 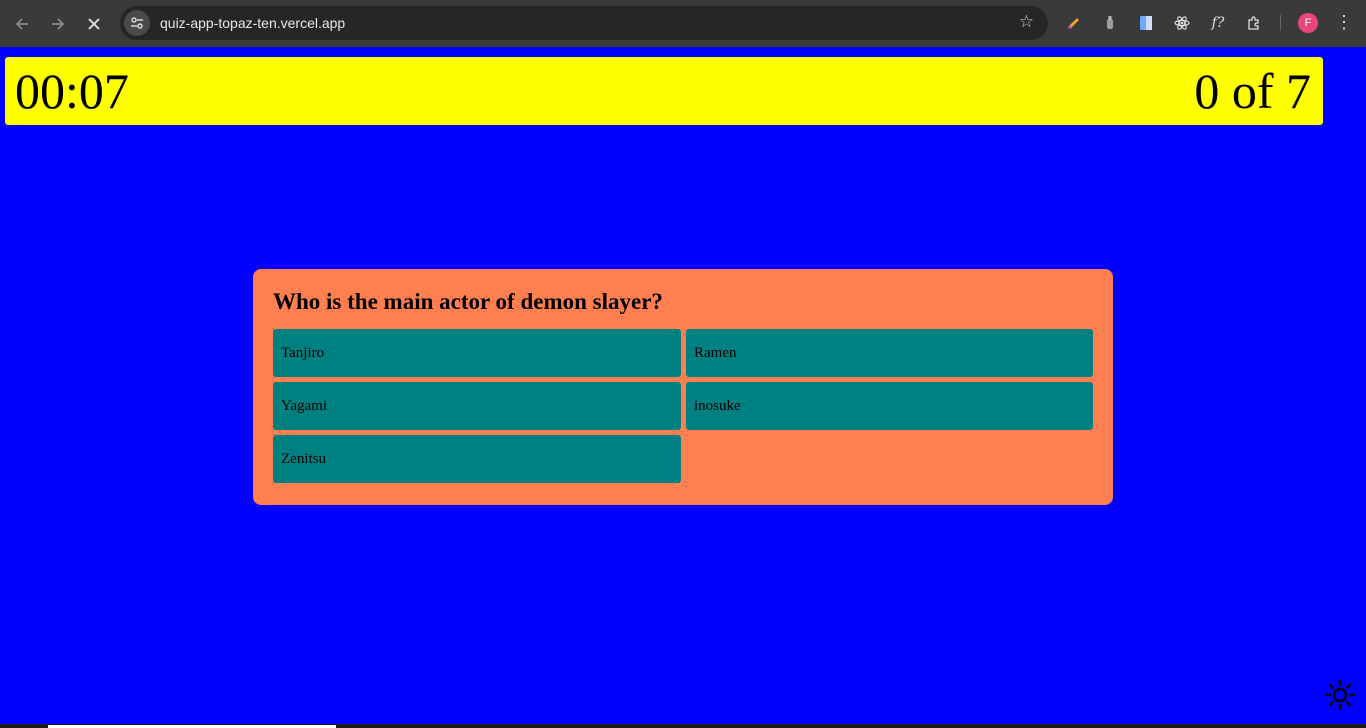 I want to click on back-icon, so click(x=22, y=24).